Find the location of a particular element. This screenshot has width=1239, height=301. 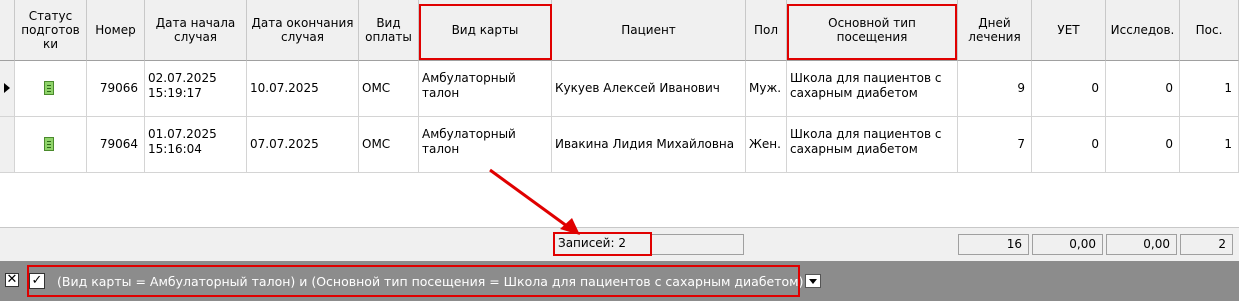

annotation-arrow is located at coordinates (534, 201).